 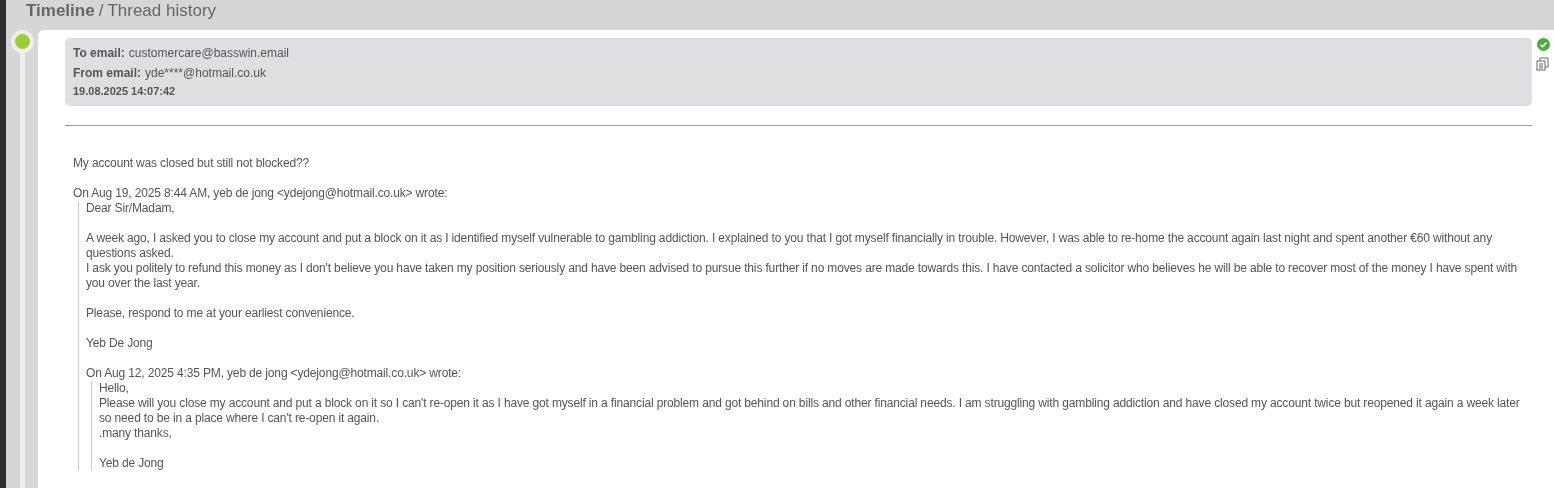 I want to click on email-text-line: A week ago, I asked you to close my account and put a block on it as I identified myself vulnerable to gambling addiction. I explained to you that I got myself financially in trouble. However, I was able to re-home the account again last night and spent another €60 without any questions asked., so click(x=789, y=246).